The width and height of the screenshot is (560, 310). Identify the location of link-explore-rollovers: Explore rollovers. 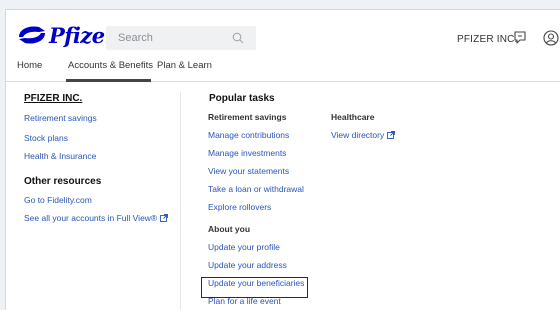
(239, 207).